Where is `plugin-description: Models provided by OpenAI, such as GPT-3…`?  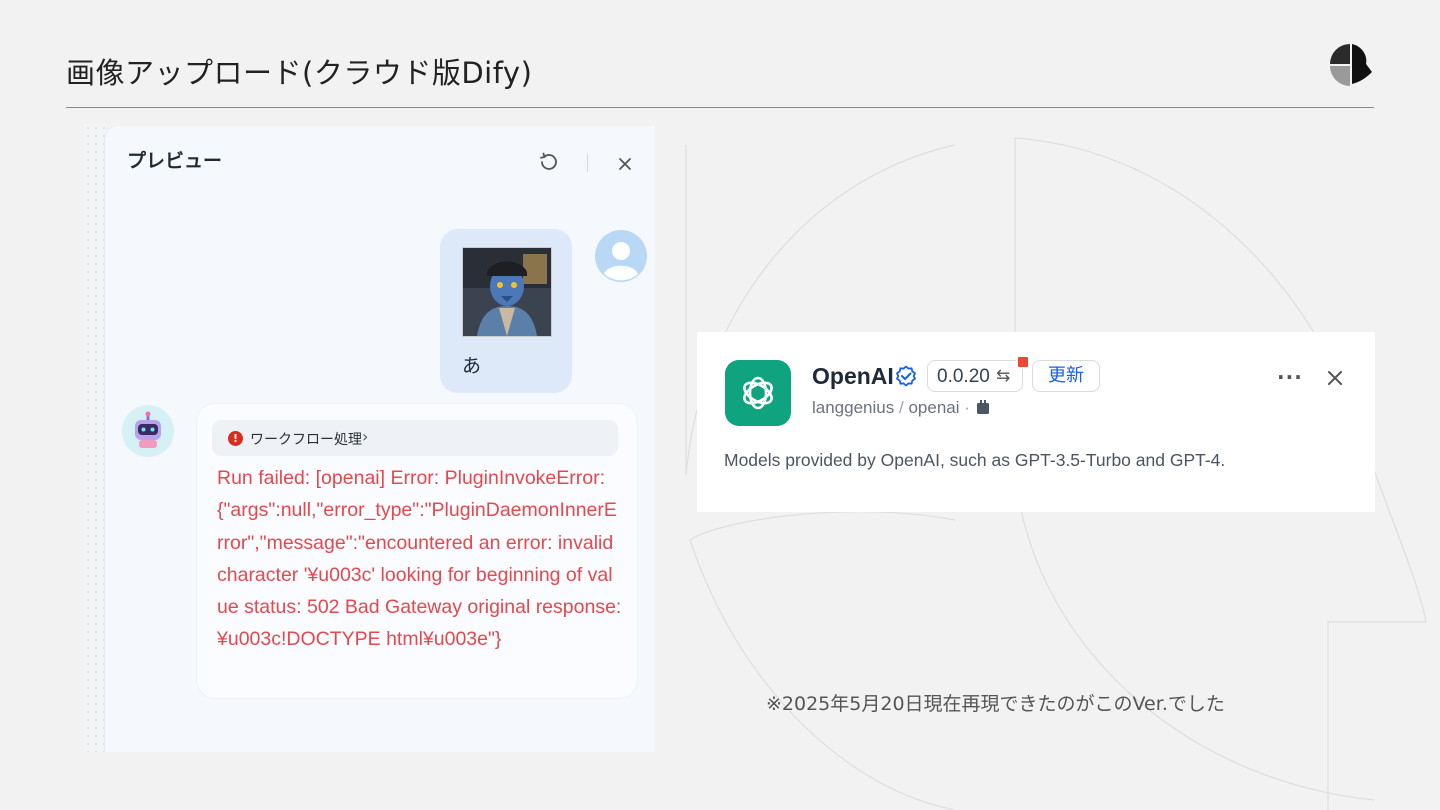 plugin-description: Models provided by OpenAI, such as GPT-3… is located at coordinates (975, 460).